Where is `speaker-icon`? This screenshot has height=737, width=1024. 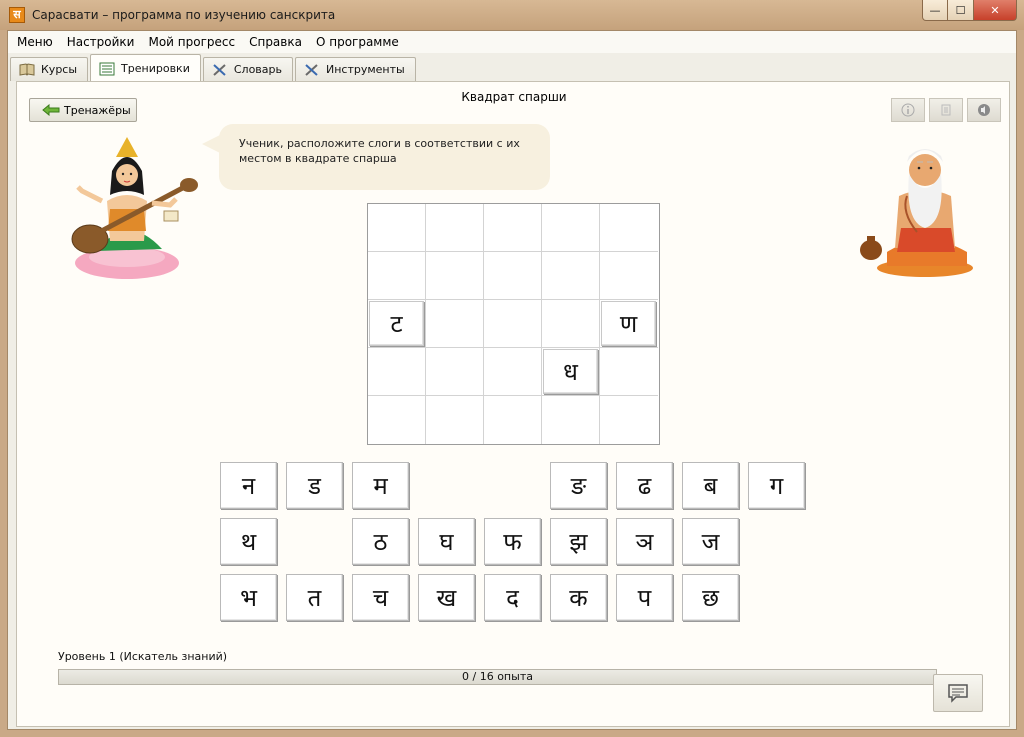
speaker-icon is located at coordinates (984, 110).